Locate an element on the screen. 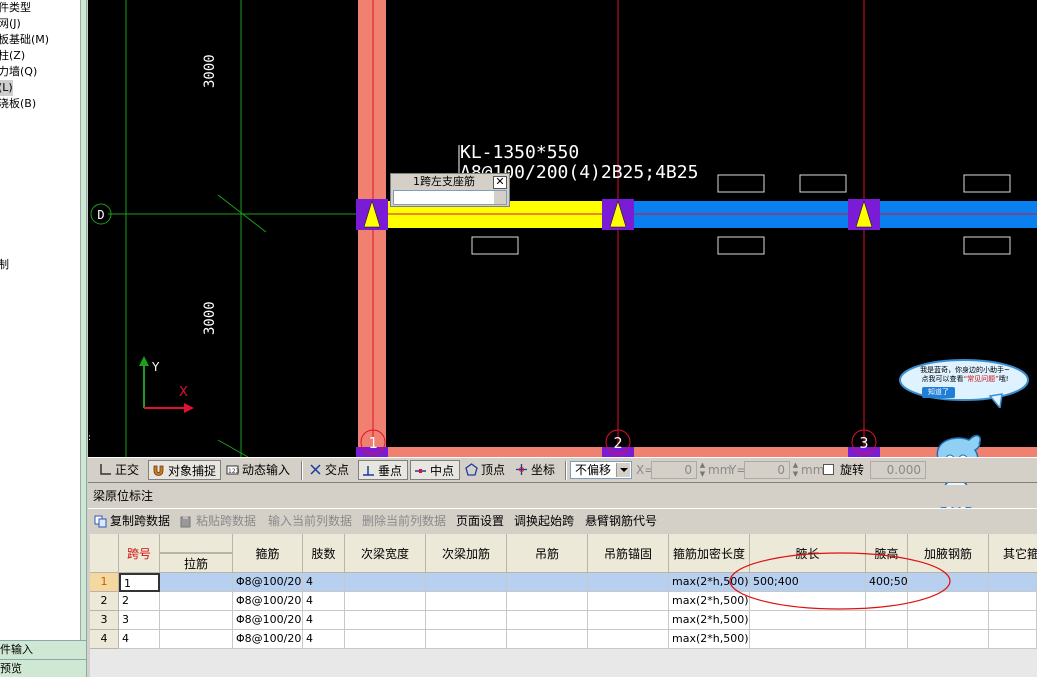  cell-span: 2 is located at coordinates (139, 601).